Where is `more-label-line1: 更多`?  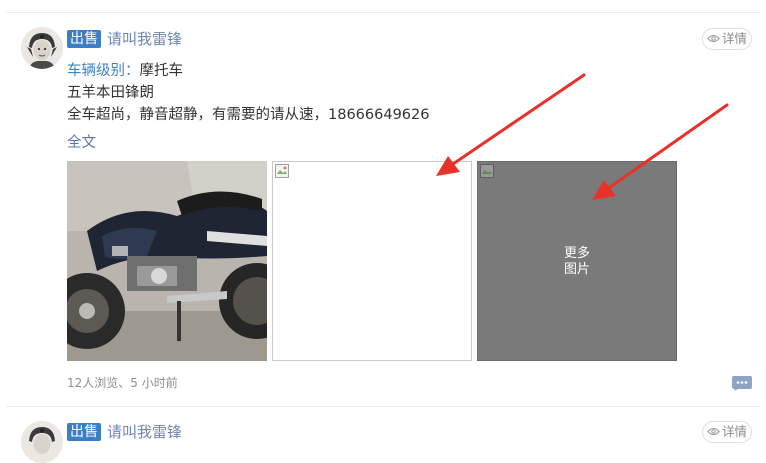
more-label-line1: 更多 is located at coordinates (576, 253).